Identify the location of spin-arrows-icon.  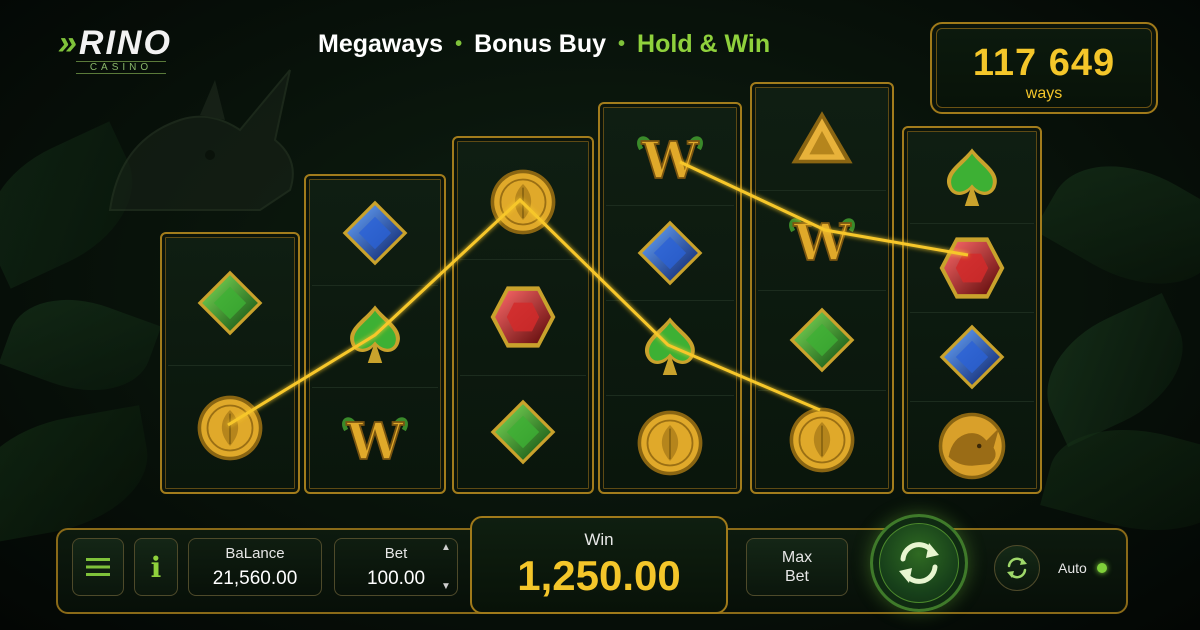
(919, 563).